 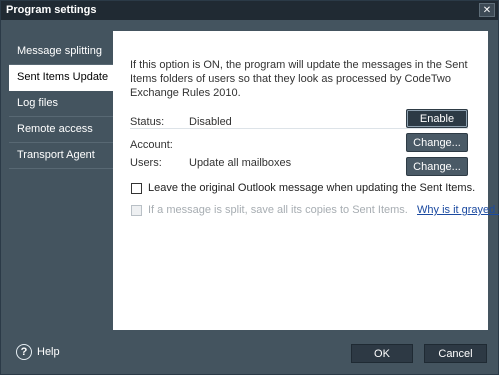 I want to click on why-grayed-out-link: Why is it grayed out?, so click(x=458, y=210).